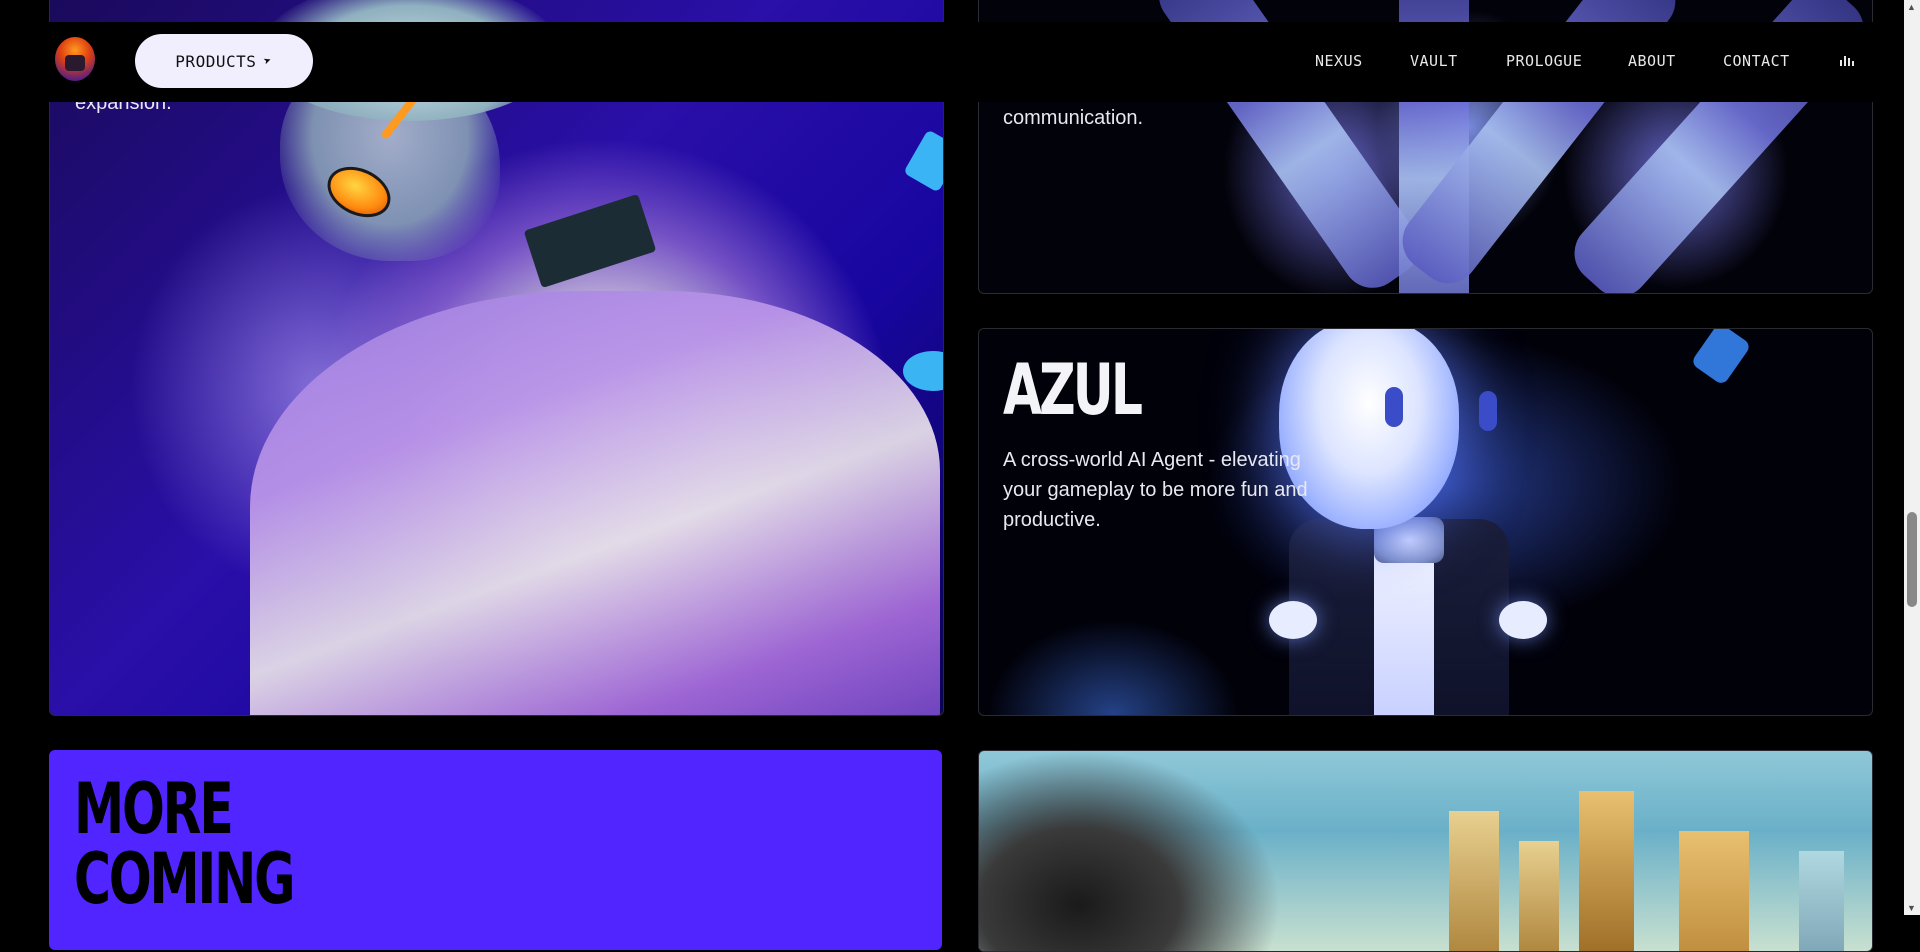 The image size is (1920, 952). I want to click on ninja-avatar-logo-icon, so click(75, 59).